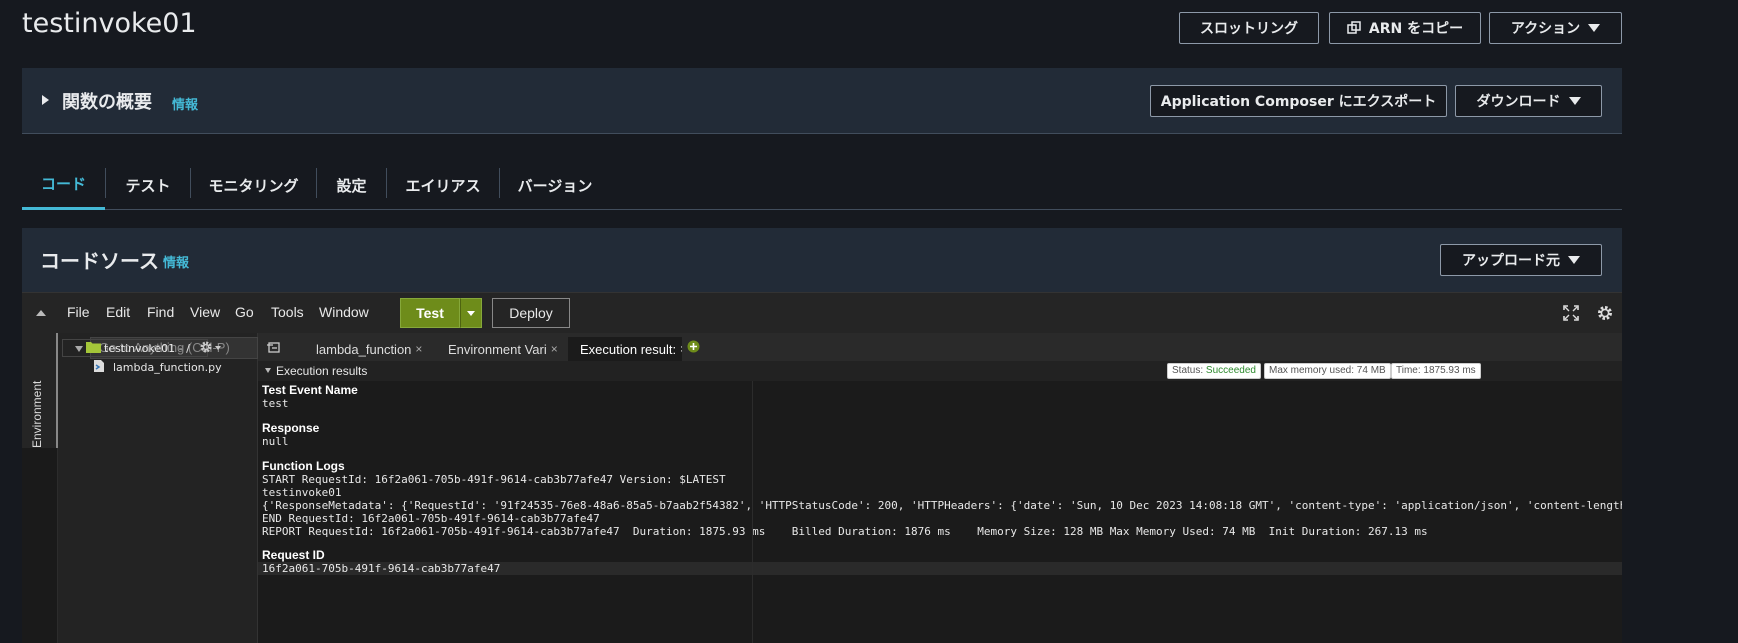 This screenshot has width=1738, height=643. Describe the element at coordinates (293, 555) in the screenshot. I see `request-id-label: Request ID` at that location.